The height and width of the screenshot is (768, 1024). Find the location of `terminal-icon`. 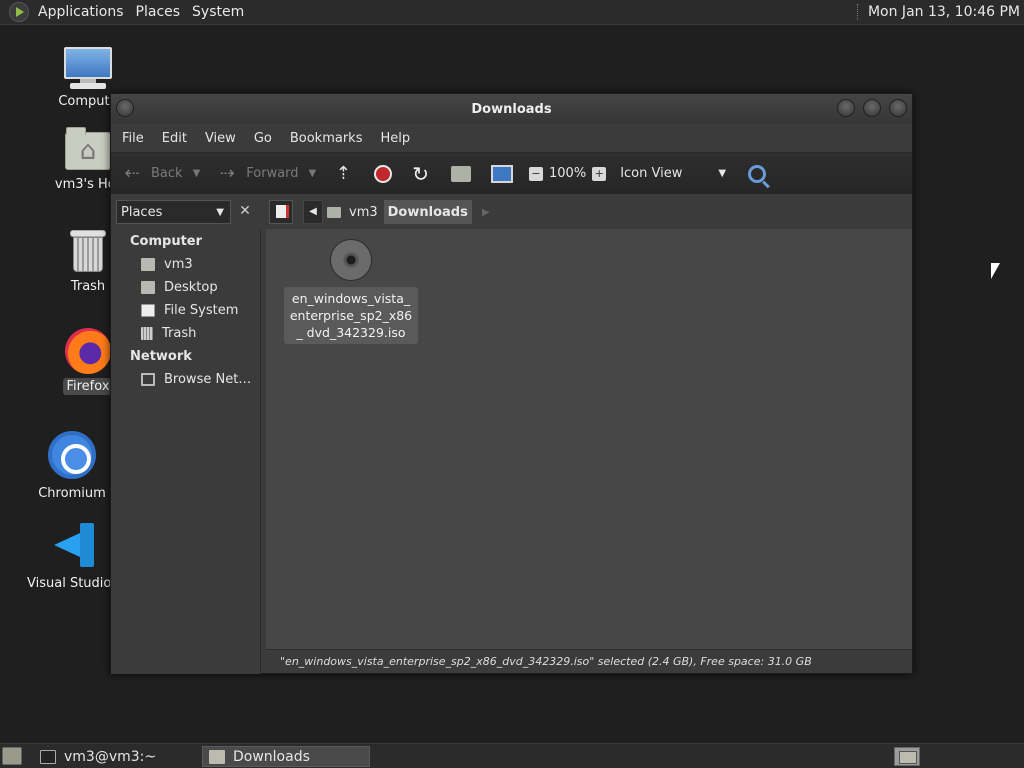

terminal-icon is located at coordinates (48, 756).